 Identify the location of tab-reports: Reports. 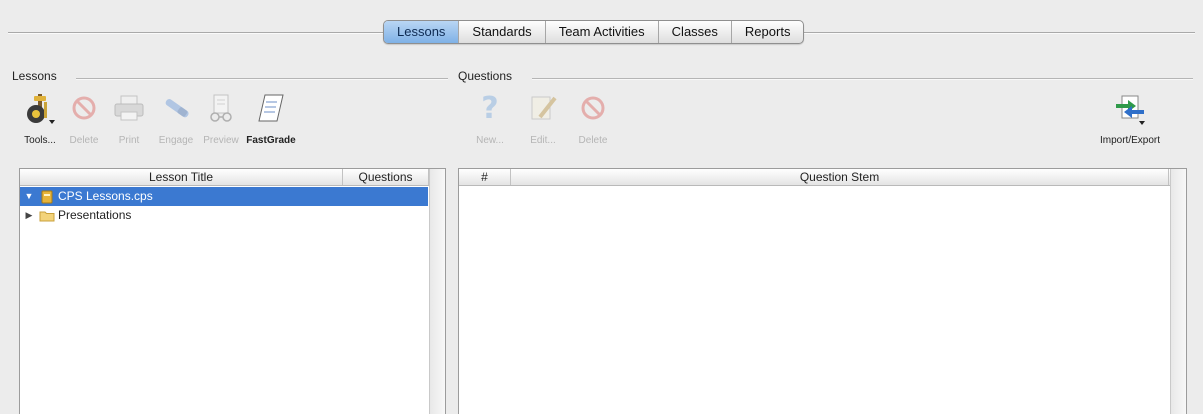
(768, 32).